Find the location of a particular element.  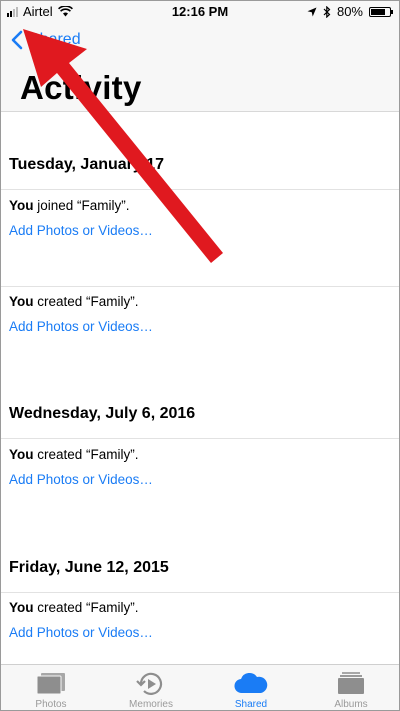

navigation-header: Shared Activity is located at coordinates (200, 66).